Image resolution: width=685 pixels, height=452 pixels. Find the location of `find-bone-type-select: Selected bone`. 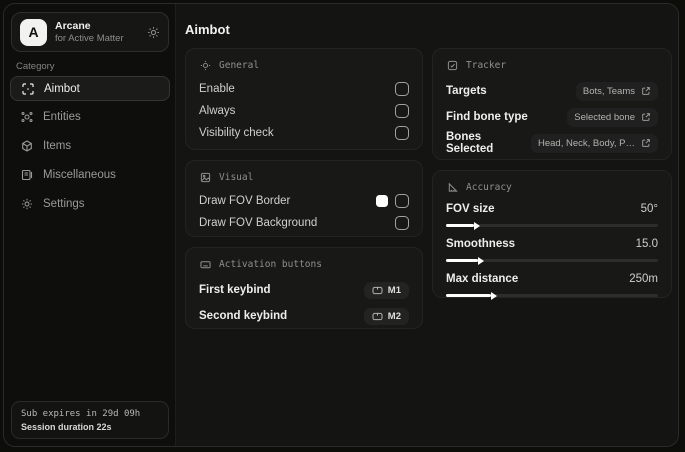

find-bone-type-select: Selected bone is located at coordinates (612, 117).